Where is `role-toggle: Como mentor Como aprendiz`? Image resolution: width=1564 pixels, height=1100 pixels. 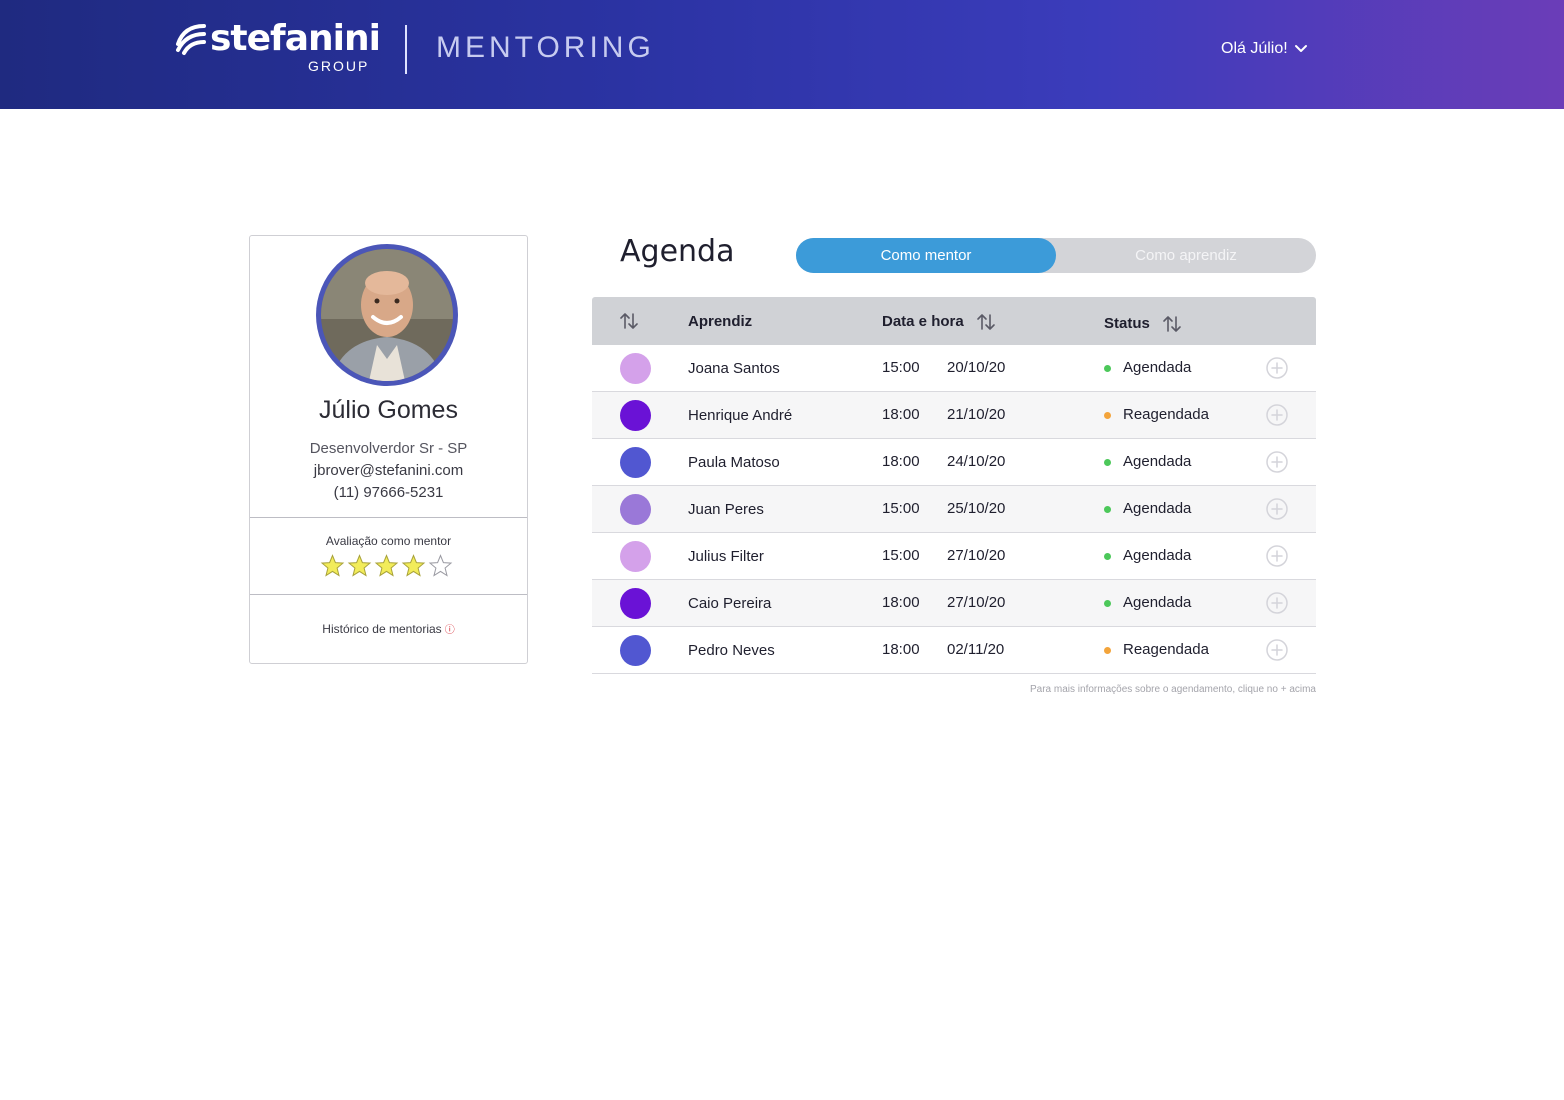
role-toggle: Como mentor Como aprendiz is located at coordinates (1056, 255).